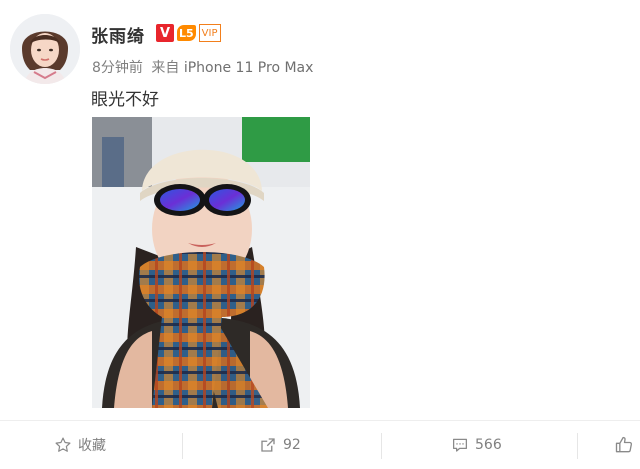 This screenshot has width=640, height=469. I want to click on post-time: 8分钟前, so click(117, 68).